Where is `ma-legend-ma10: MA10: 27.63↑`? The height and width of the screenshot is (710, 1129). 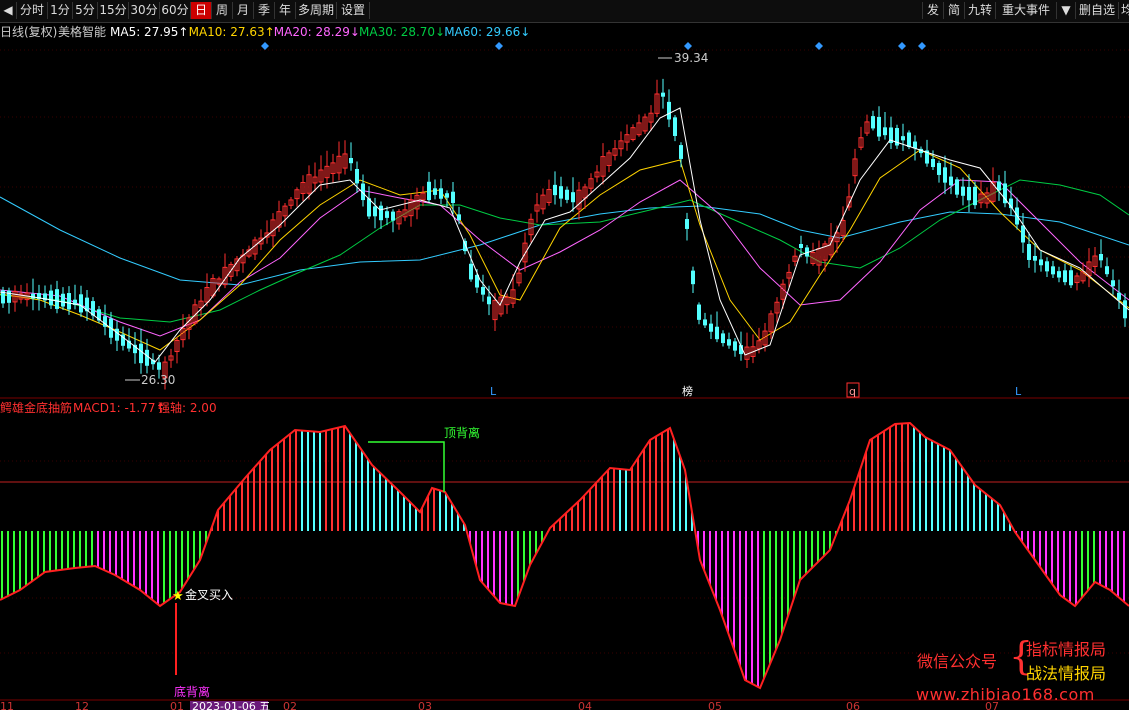
ma-legend-ma10: MA10: 27.63↑ is located at coordinates (232, 32).